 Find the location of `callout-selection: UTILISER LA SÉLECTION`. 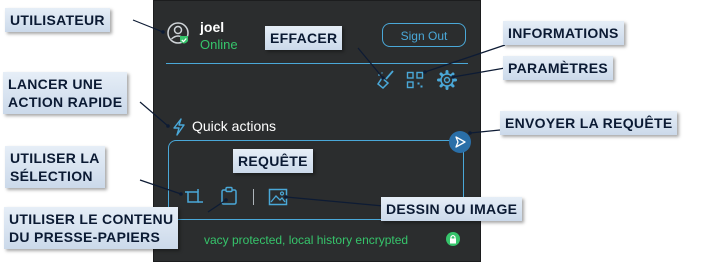

callout-selection: UTILISER LA SÉLECTION is located at coordinates (55, 167).